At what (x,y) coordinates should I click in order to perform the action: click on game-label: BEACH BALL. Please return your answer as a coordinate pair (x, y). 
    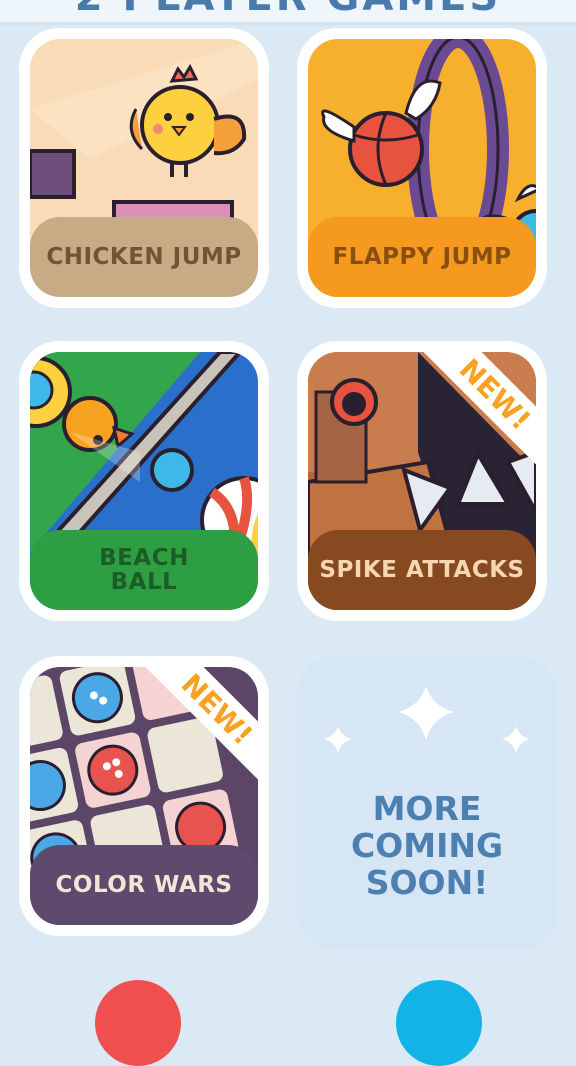
    Looking at the image, I should click on (144, 570).